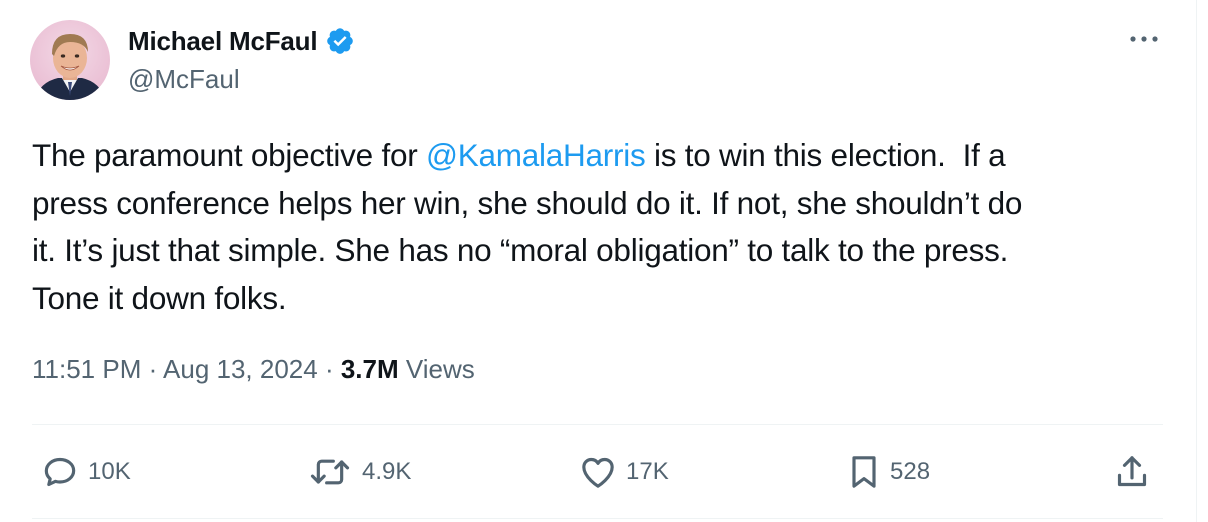  I want to click on author-display-name: Michael McFaul, so click(223, 41).